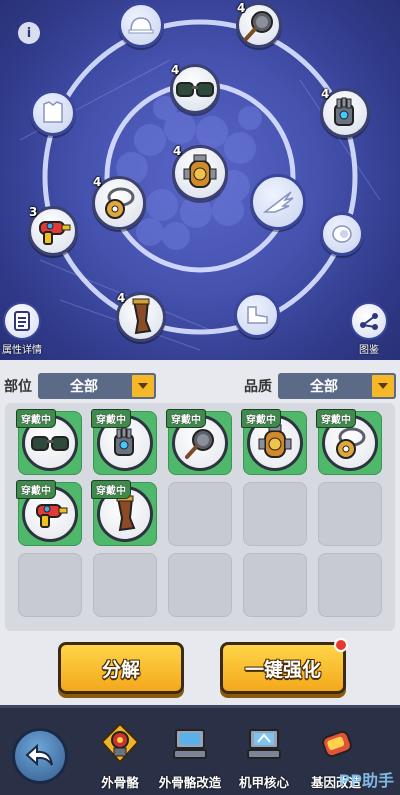 The width and height of the screenshot is (400, 795). What do you see at coordinates (258, 387) in the screenshot?
I see `quality-filter-label: 品质` at bounding box center [258, 387].